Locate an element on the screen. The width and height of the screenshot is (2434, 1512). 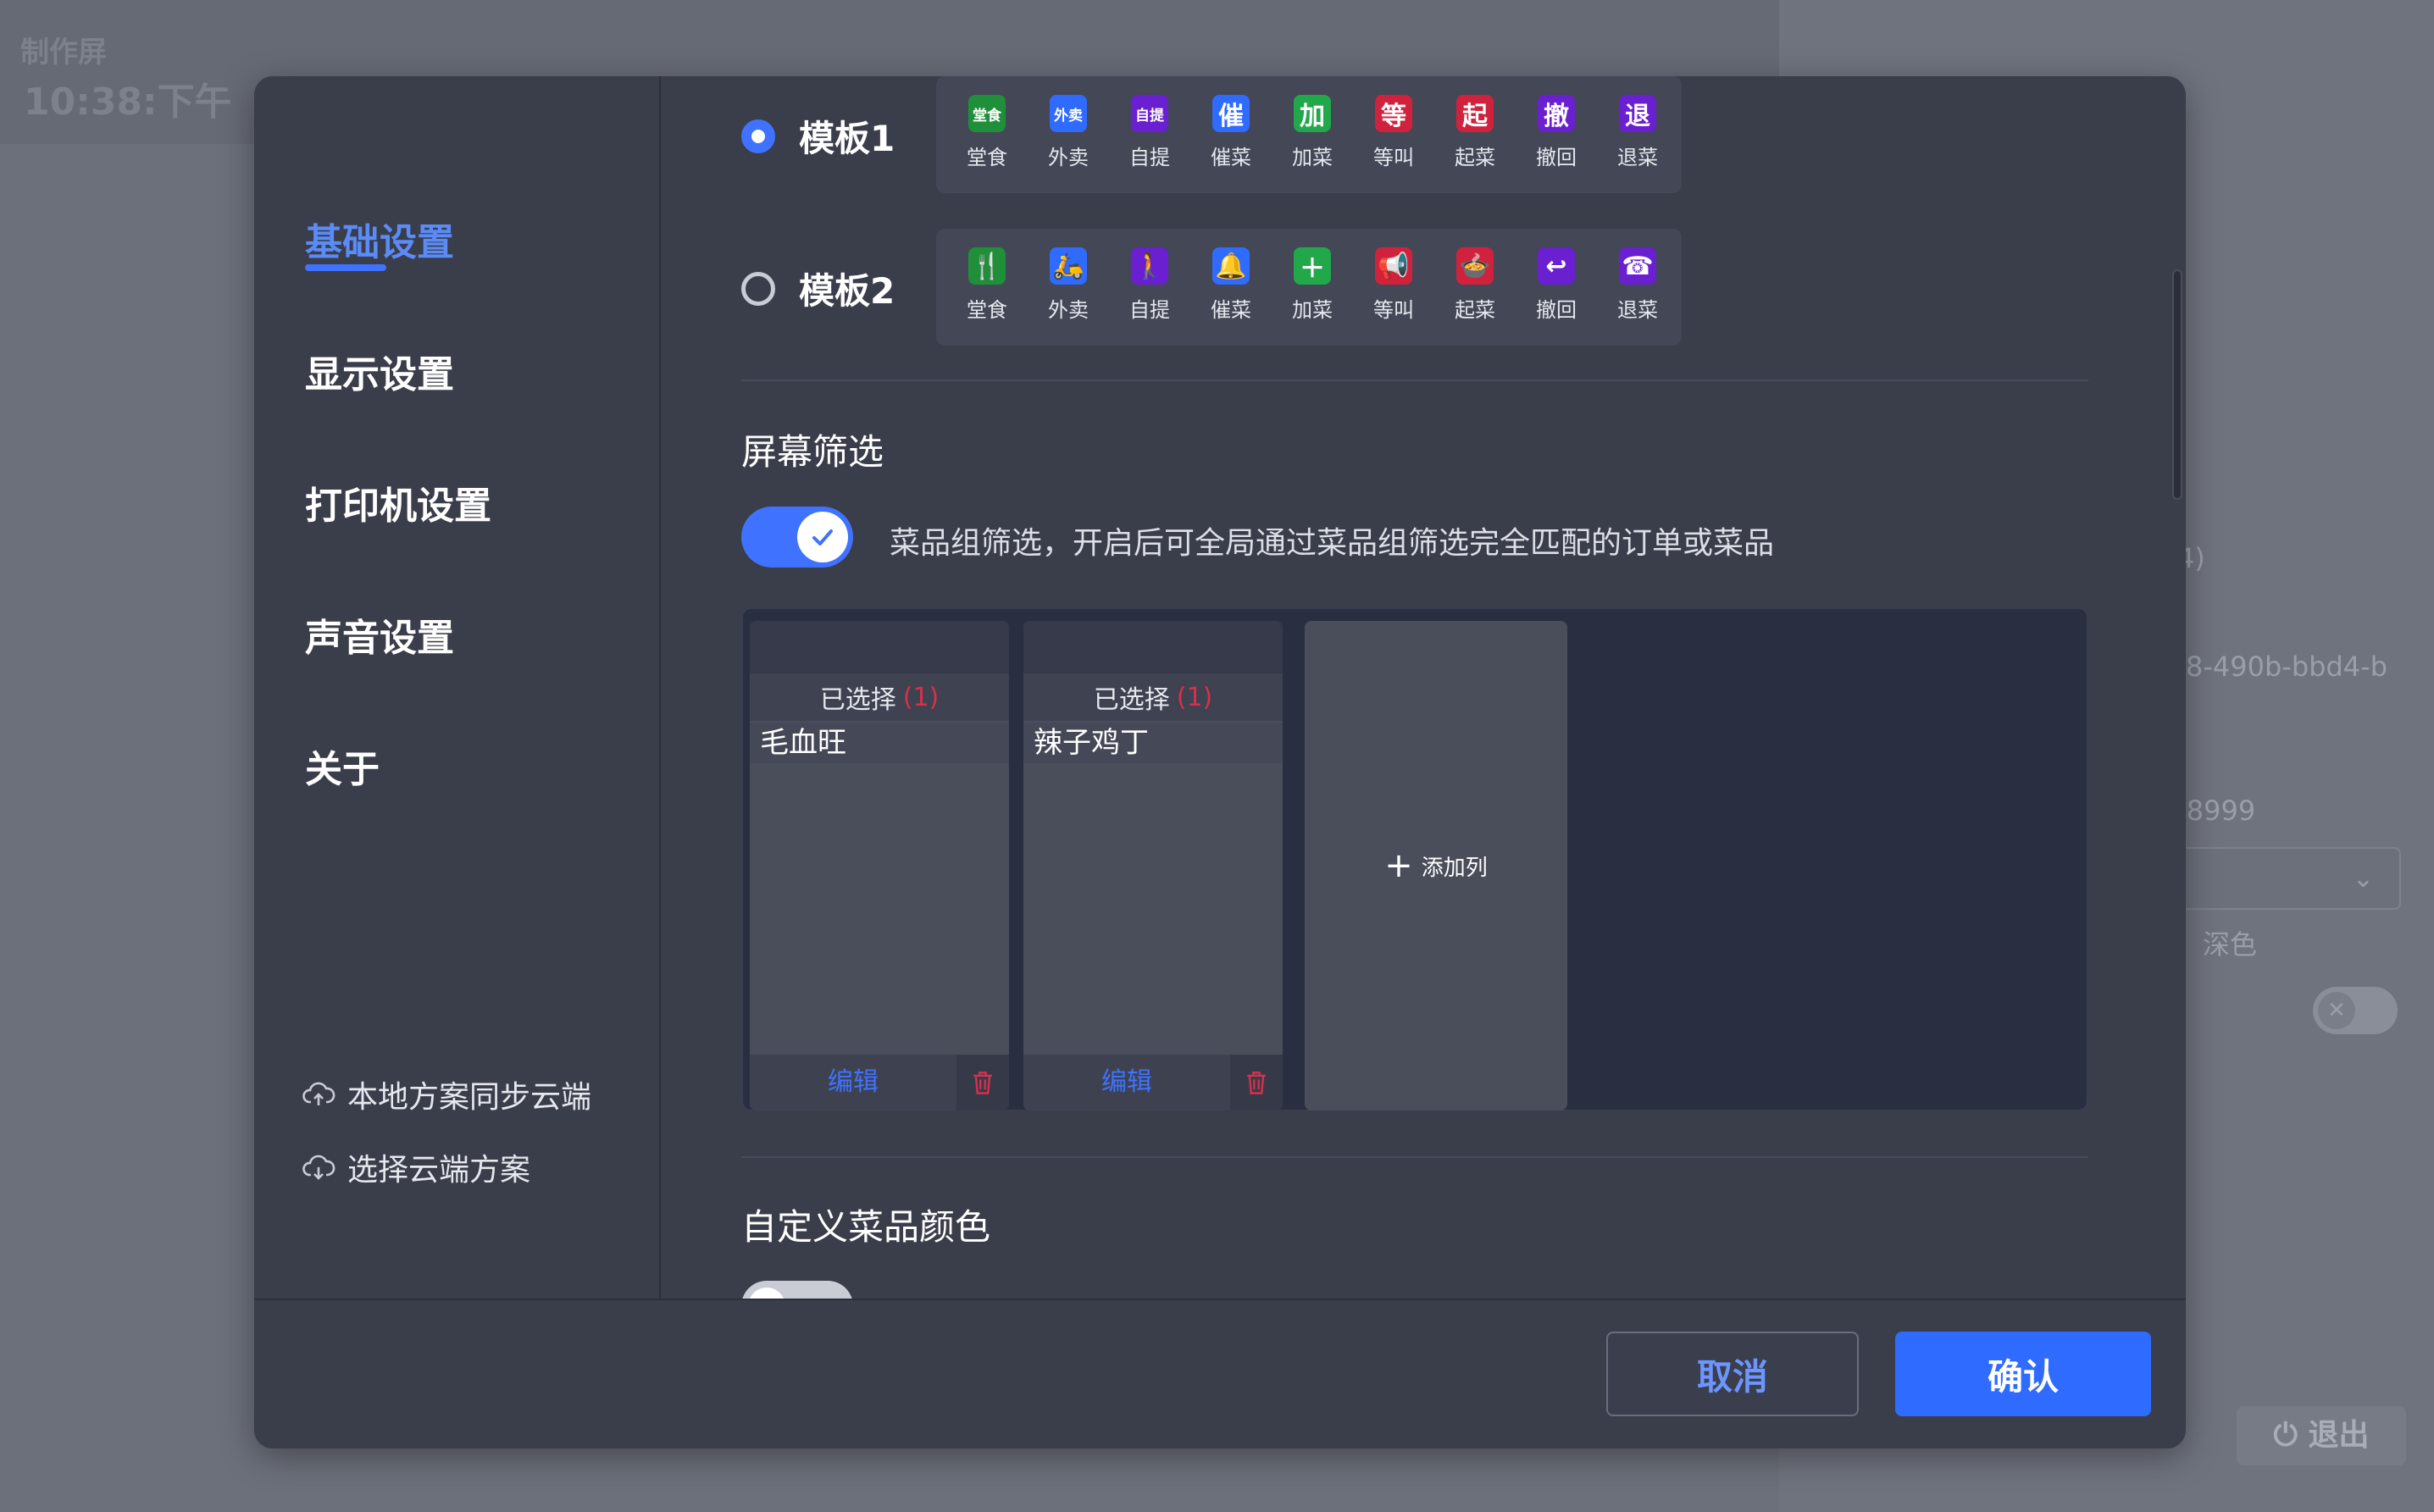
dish-group-filter-description: 菜品组筛选，开启后可全局通过菜品组筛选完全匹配的订单或菜品 is located at coordinates (1332, 543).